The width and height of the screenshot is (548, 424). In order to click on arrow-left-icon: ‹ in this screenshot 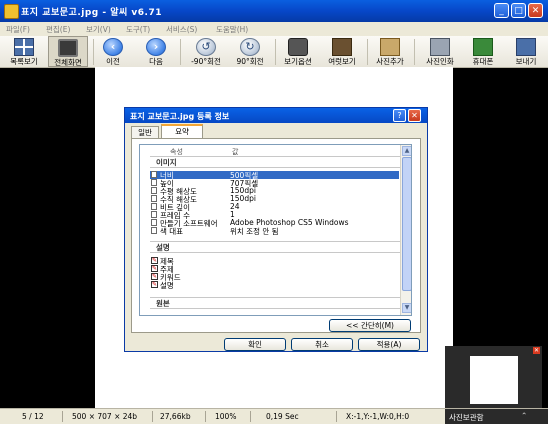, I will do `click(113, 47)`.